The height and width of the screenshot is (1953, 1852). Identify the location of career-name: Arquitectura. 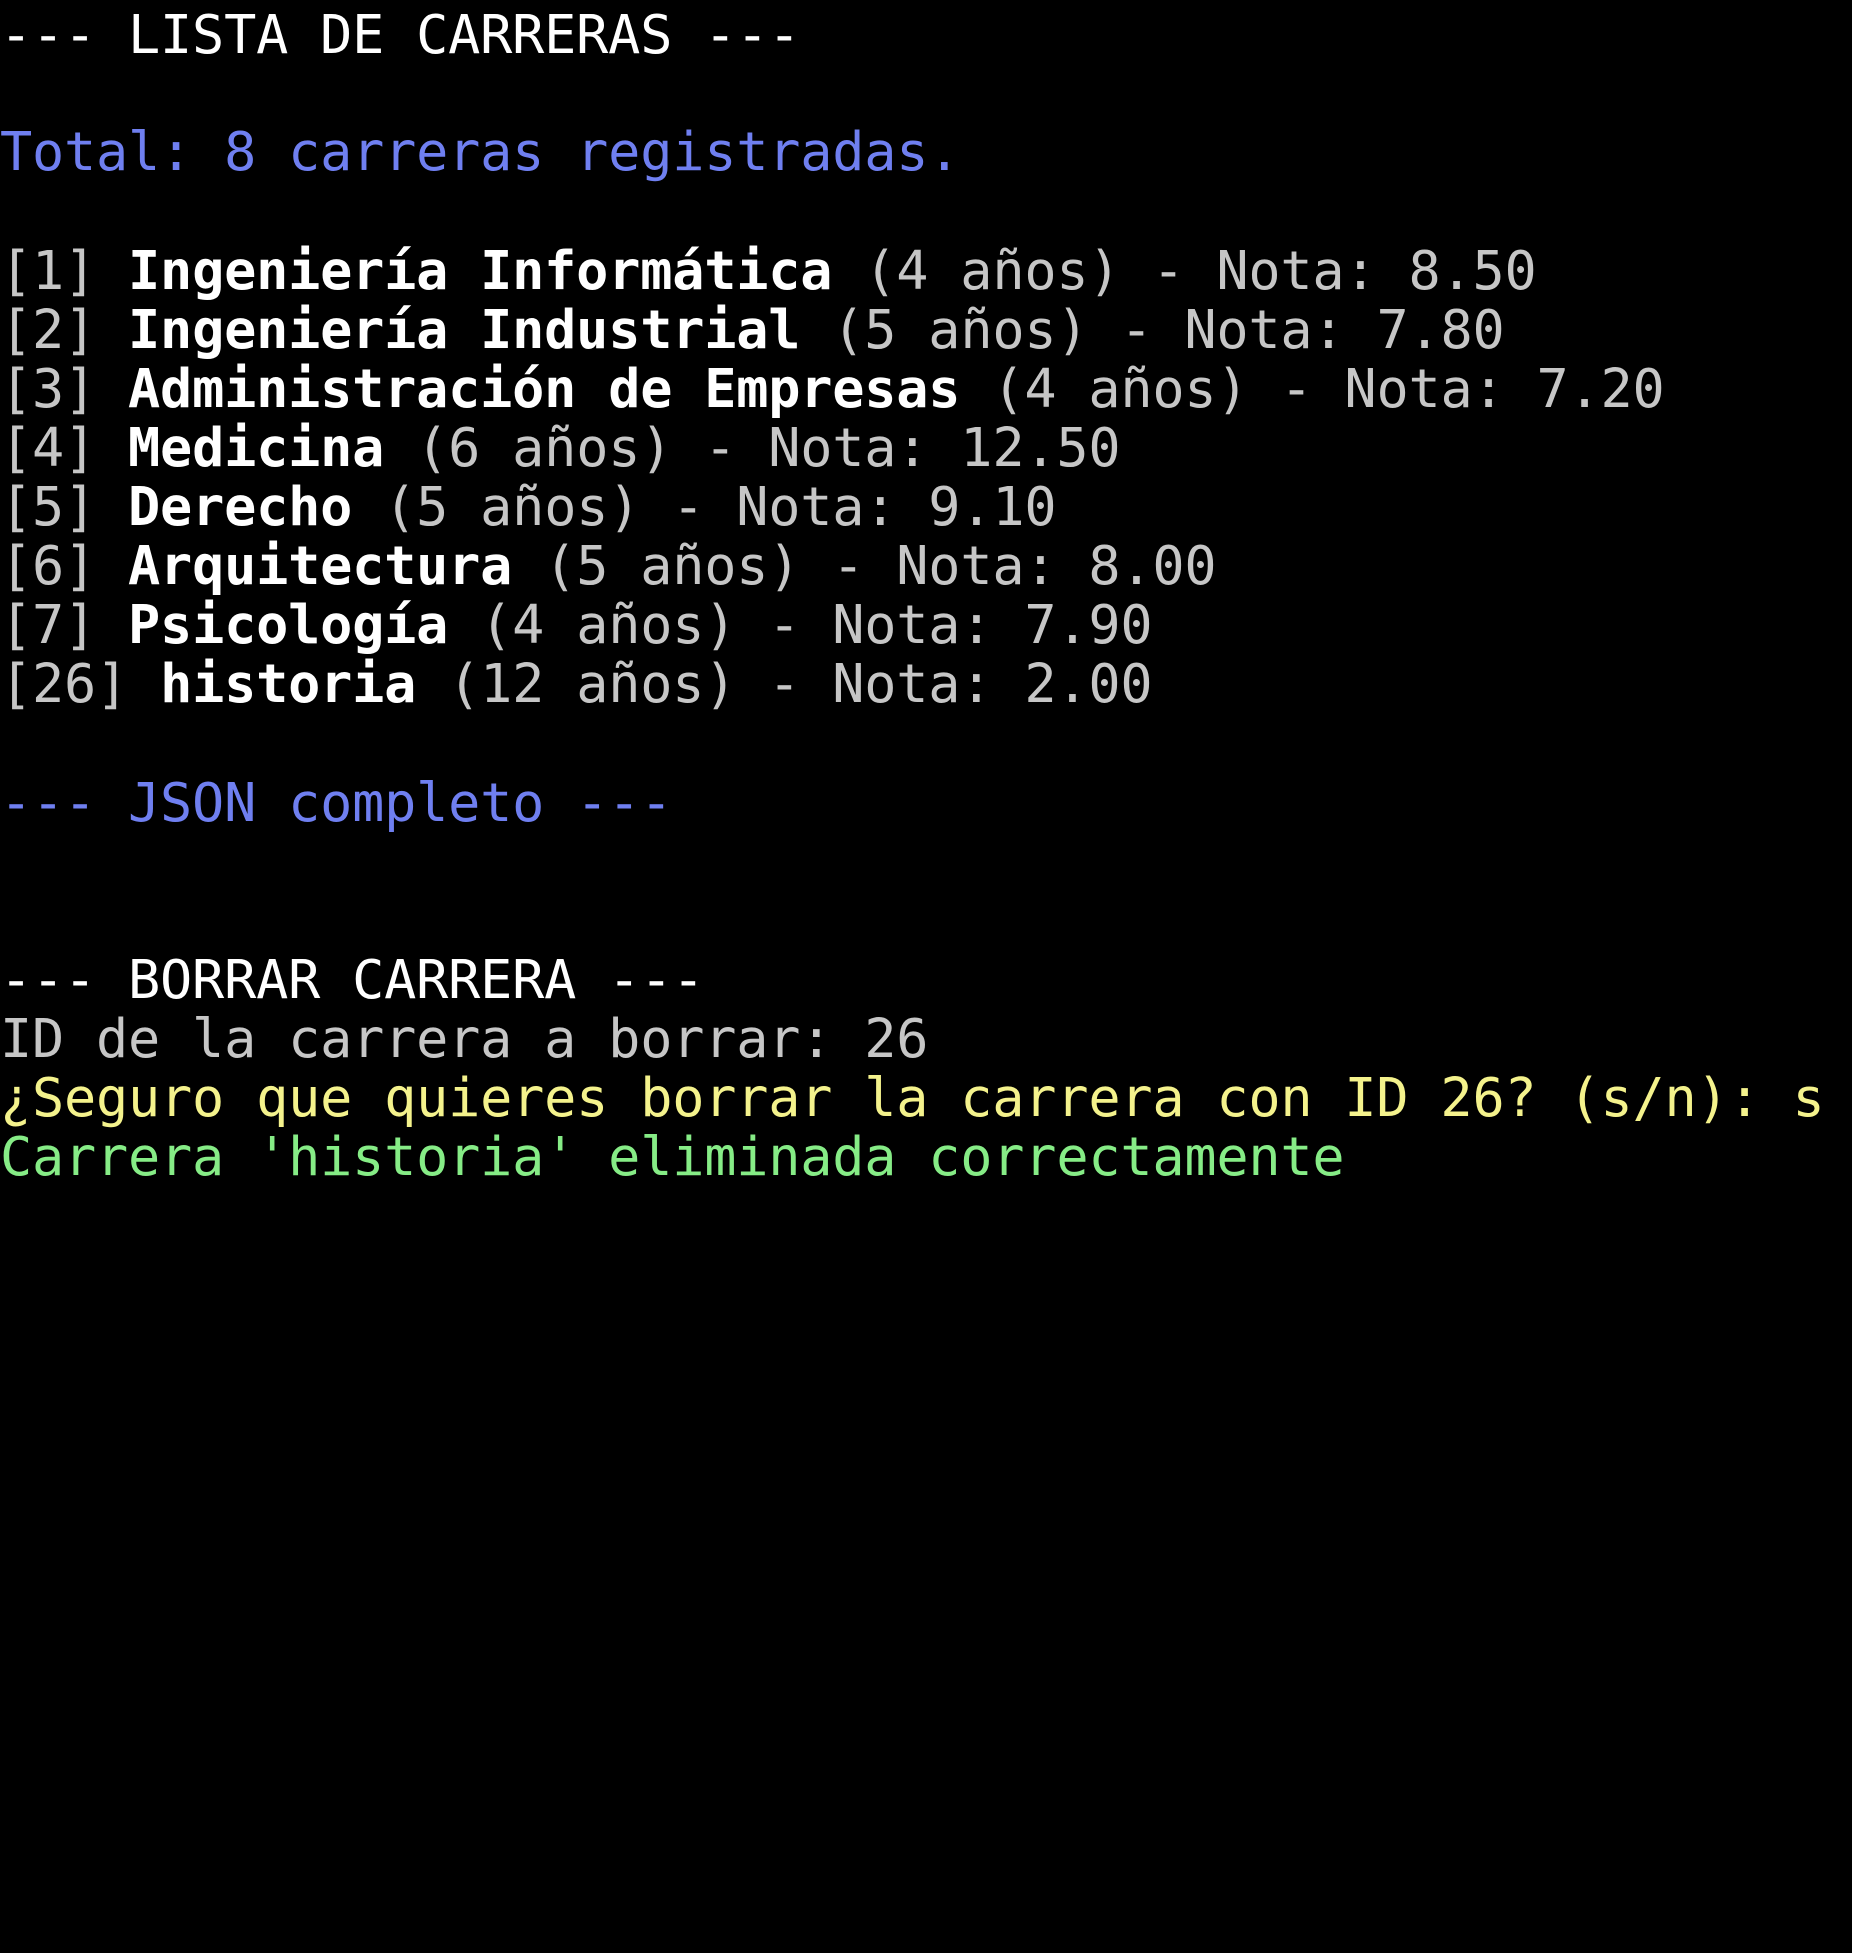
(320, 565).